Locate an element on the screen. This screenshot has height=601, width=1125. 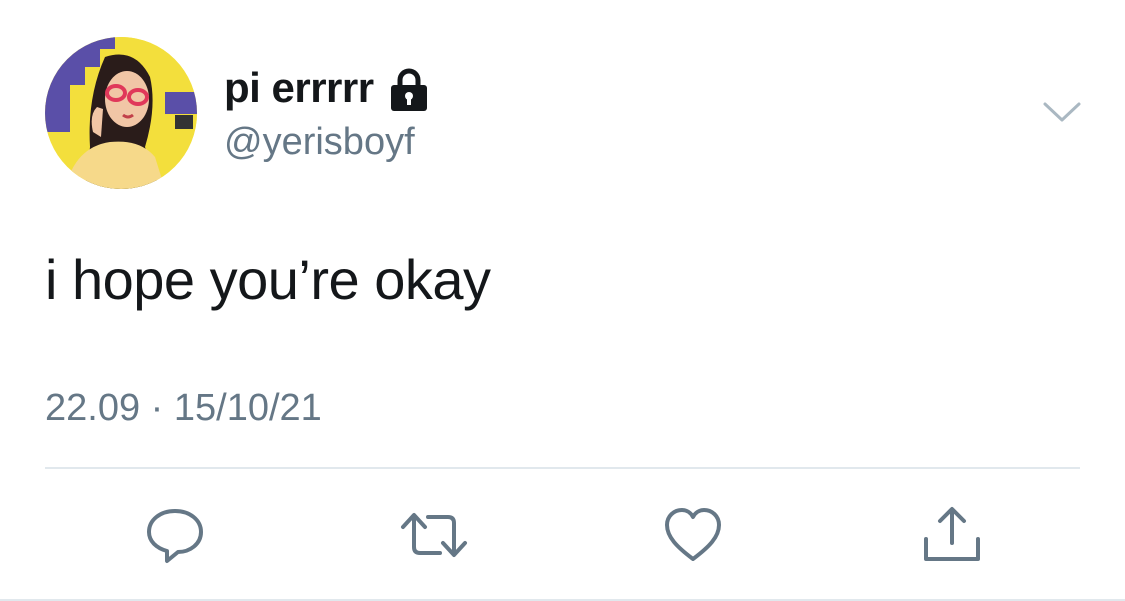
avatar-image is located at coordinates (121, 113).